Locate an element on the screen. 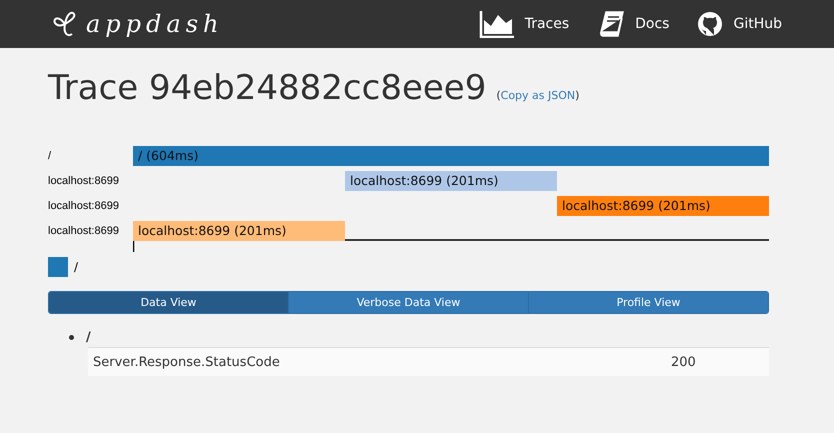 This screenshot has height=433, width=834. legend-label: / is located at coordinates (76, 267).